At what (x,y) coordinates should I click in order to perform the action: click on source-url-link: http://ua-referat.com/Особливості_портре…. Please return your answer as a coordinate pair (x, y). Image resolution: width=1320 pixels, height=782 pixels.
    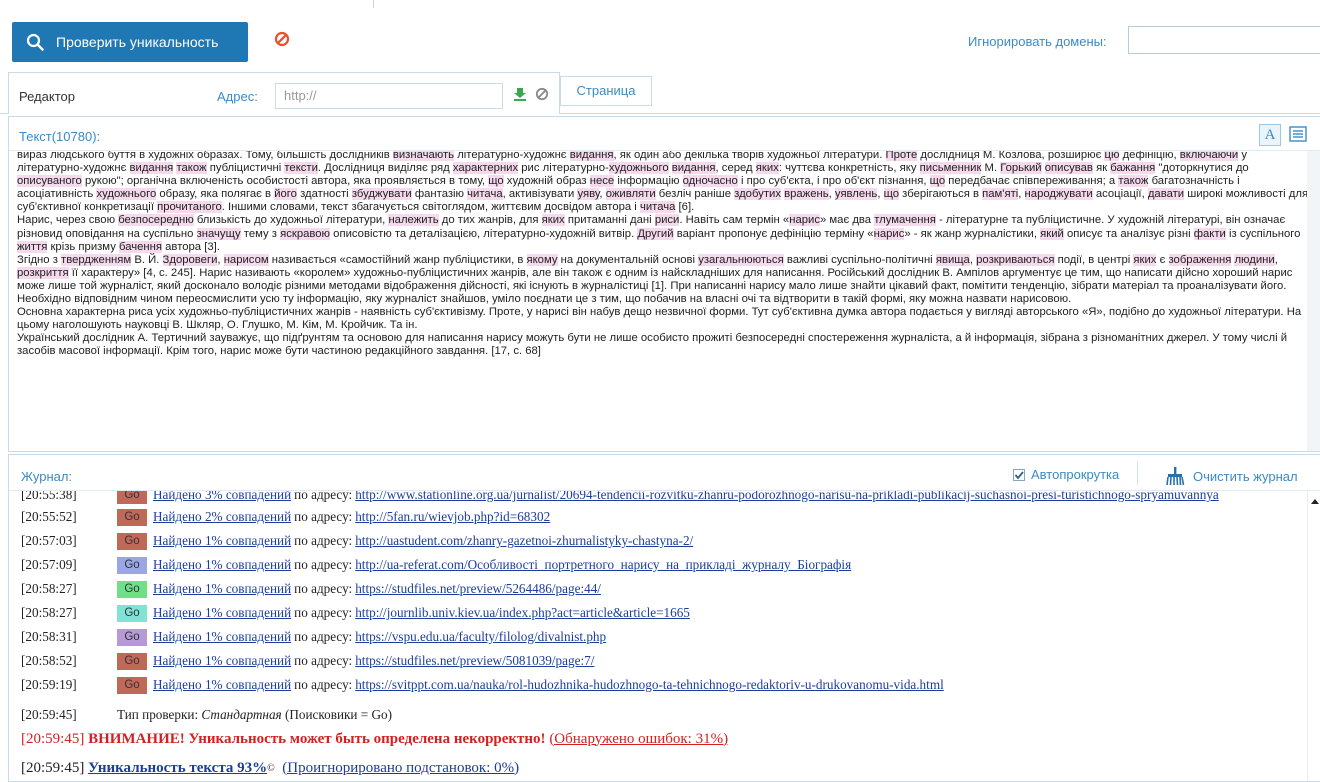
    Looking at the image, I should click on (603, 565).